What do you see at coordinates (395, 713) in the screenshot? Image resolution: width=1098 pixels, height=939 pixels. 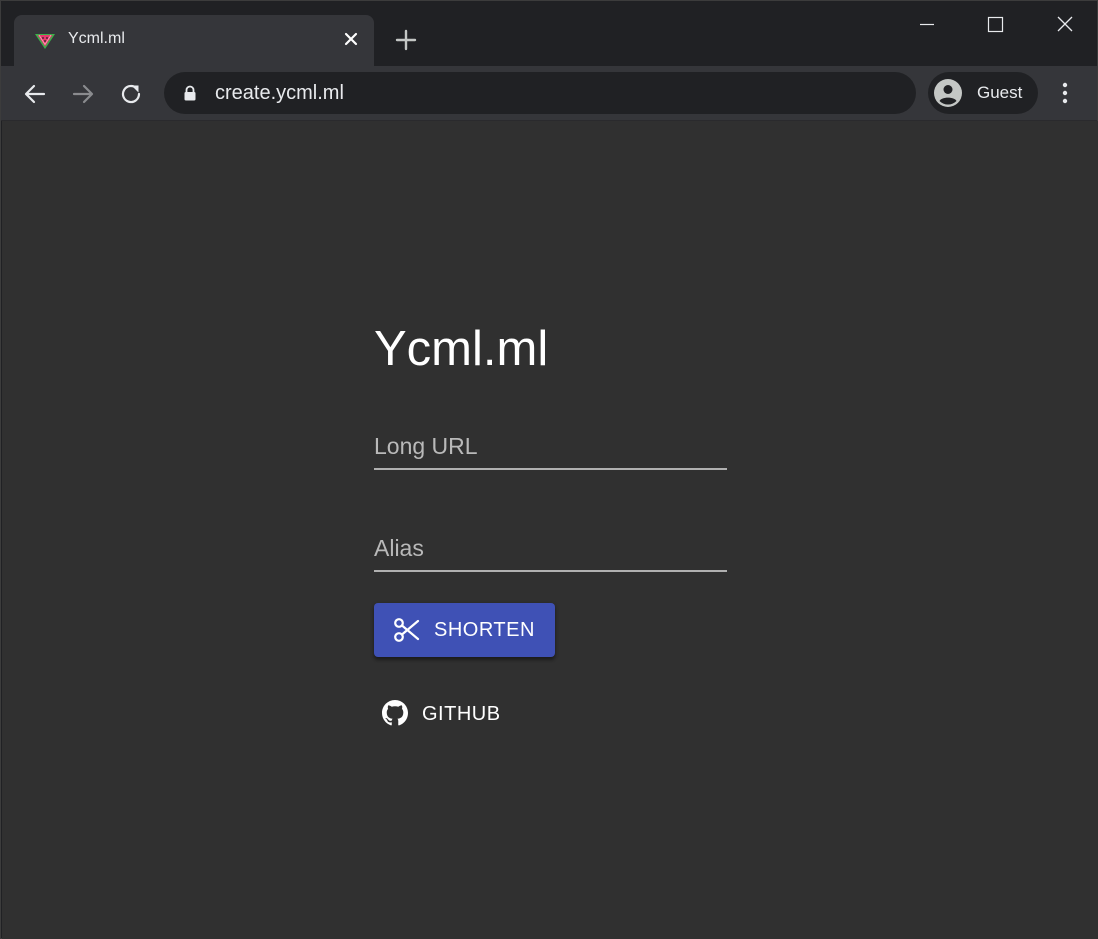 I see `github-icon` at bounding box center [395, 713].